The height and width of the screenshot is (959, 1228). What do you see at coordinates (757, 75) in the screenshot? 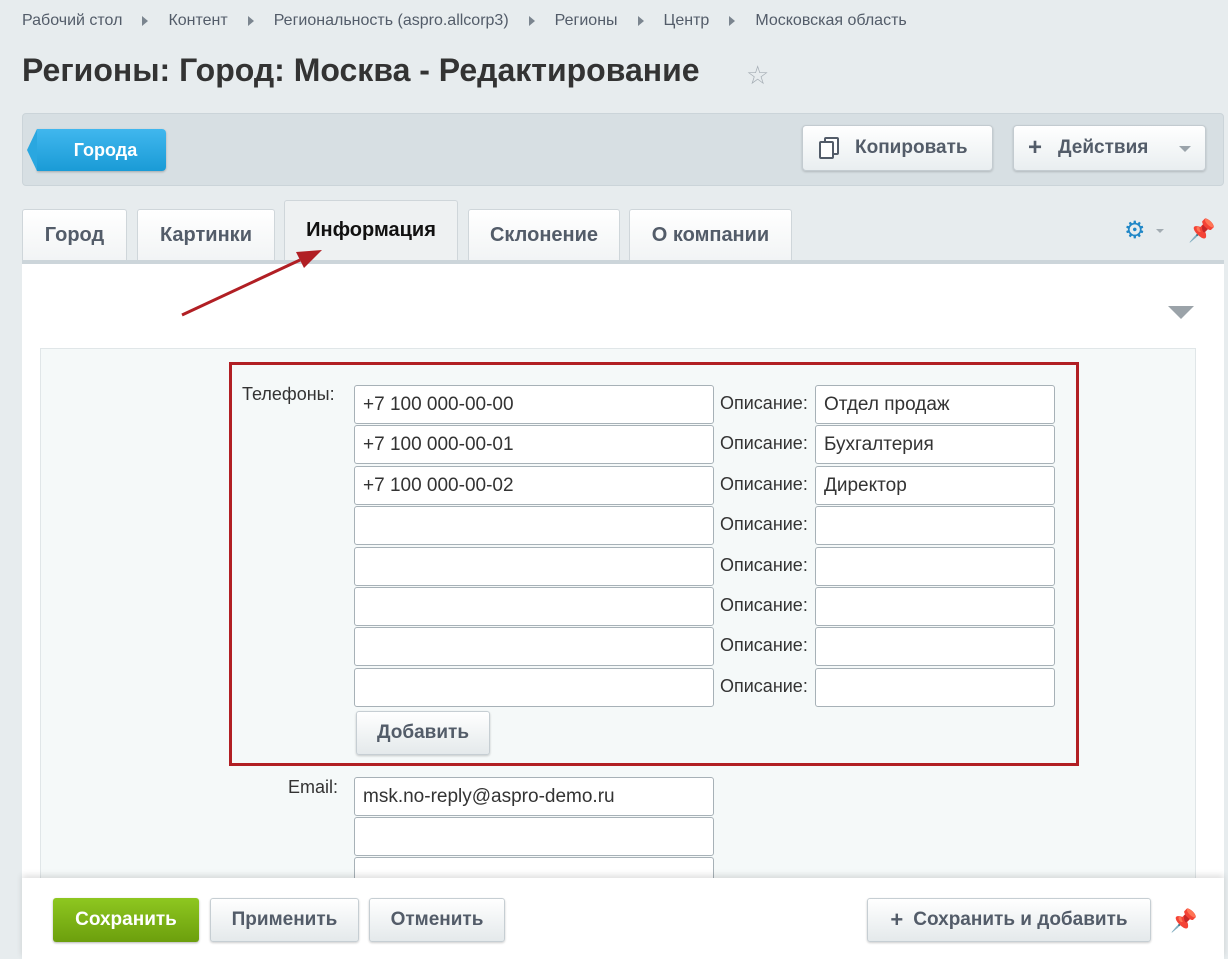
I see `star-icon: ☆` at bounding box center [757, 75].